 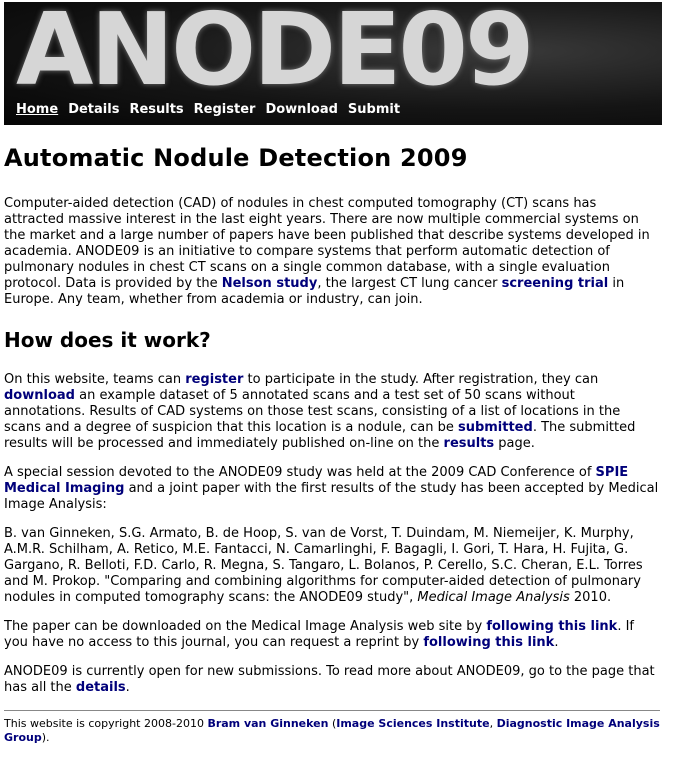 I want to click on nav-details-link: Details, so click(x=93, y=110).